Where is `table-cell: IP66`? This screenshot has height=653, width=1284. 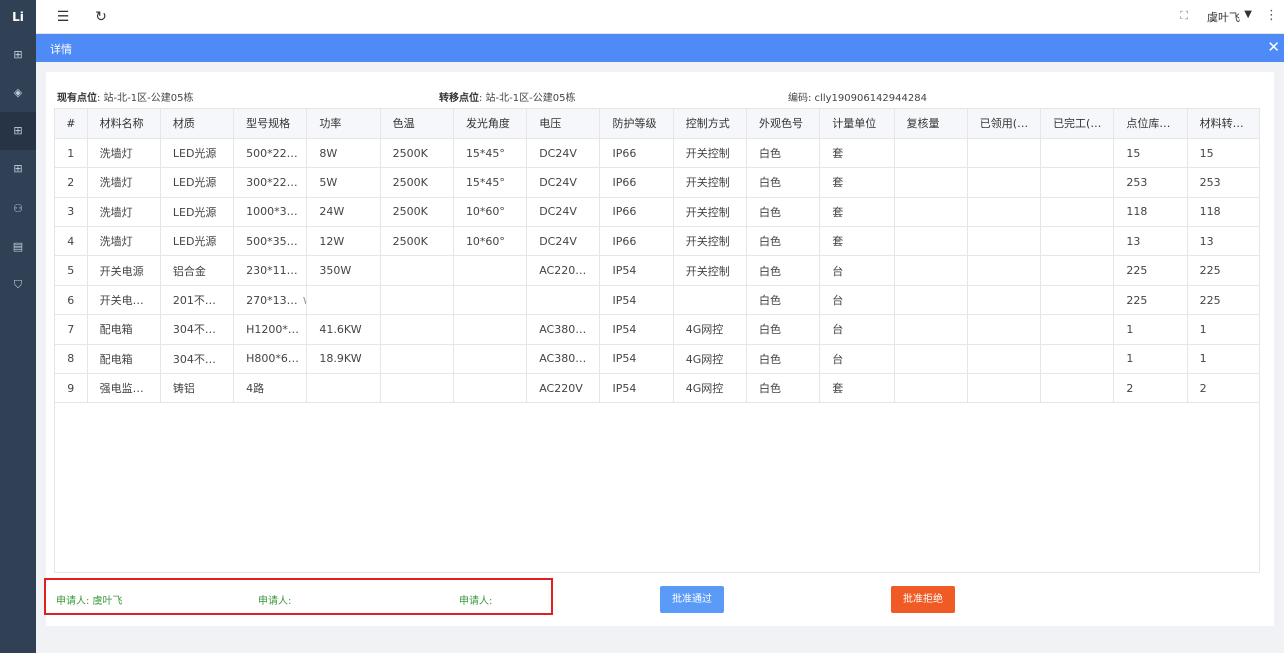 table-cell: IP66 is located at coordinates (636, 212).